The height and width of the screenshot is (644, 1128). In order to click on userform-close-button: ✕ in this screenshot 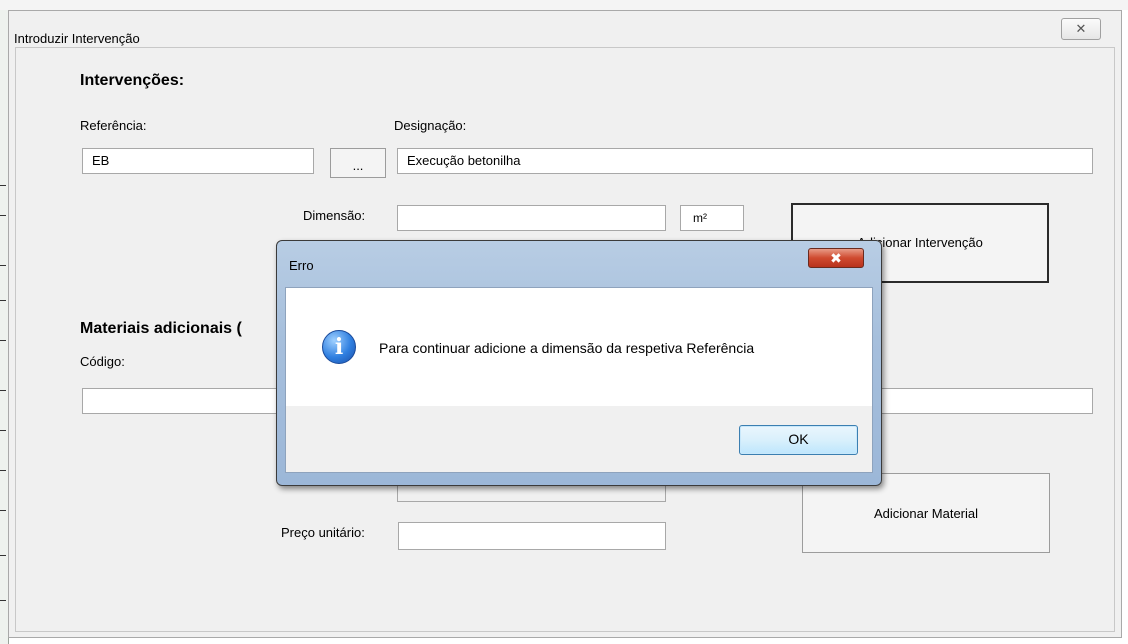, I will do `click(1081, 29)`.